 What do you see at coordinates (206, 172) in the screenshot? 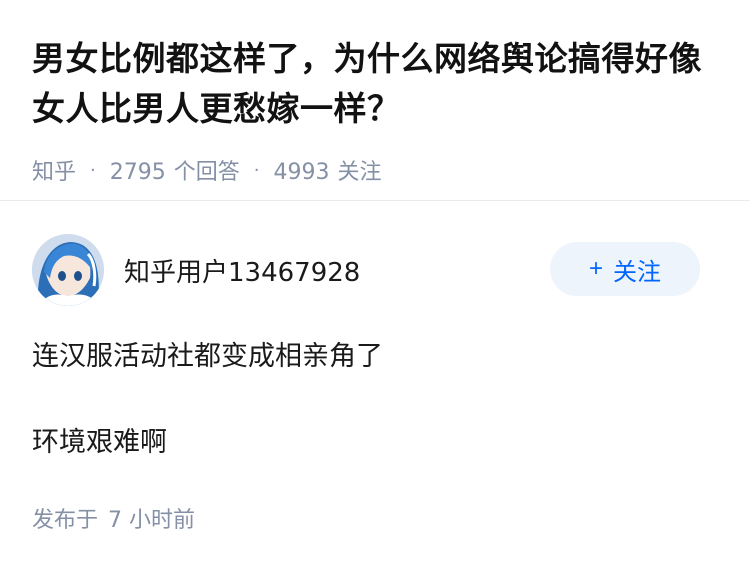
I see `answers-label: 个回答` at bounding box center [206, 172].